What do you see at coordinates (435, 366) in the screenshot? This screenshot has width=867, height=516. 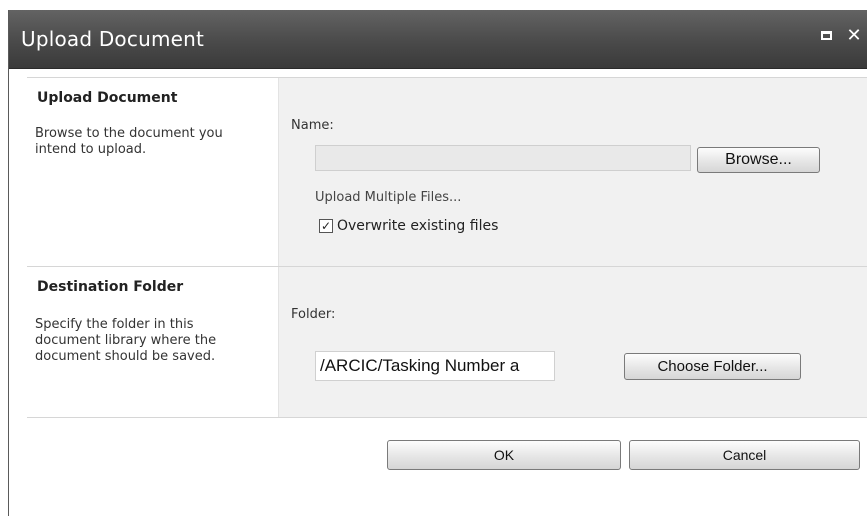 I see `folder-input: /ARCIC/Tasking Number a` at bounding box center [435, 366].